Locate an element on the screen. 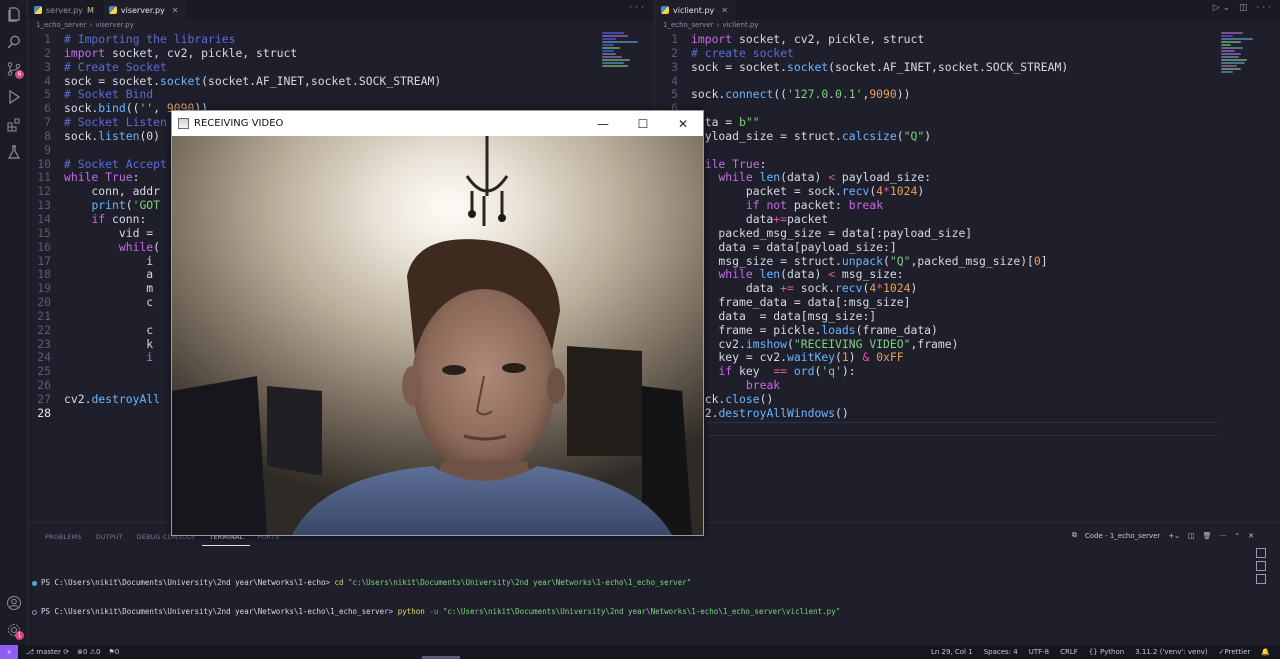 The height and width of the screenshot is (659, 1280). code-line: 24 key = cv2.waitKey(1) & 0xFF is located at coordinates (861, 357).